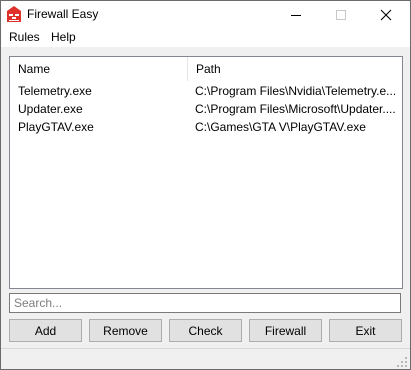 This screenshot has height=370, width=411. I want to click on list-row: PlayGTAV.exe C:\Games\GTA V\PlayGTAV.exe, so click(206, 128).